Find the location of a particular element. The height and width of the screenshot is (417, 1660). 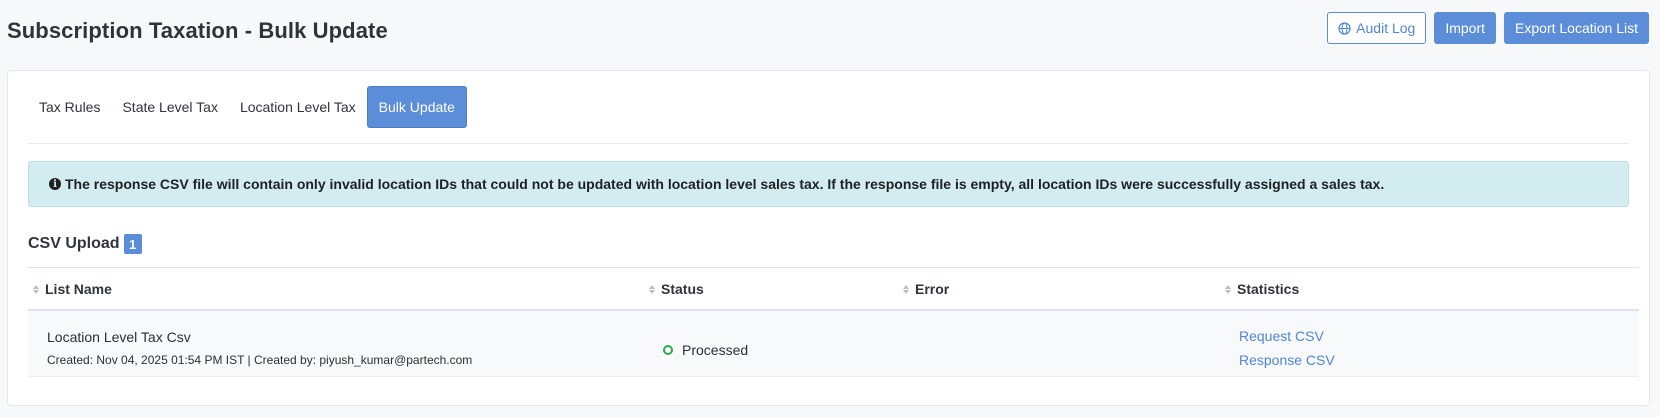

tab-tax-rules: Tax Rules is located at coordinates (69, 107).